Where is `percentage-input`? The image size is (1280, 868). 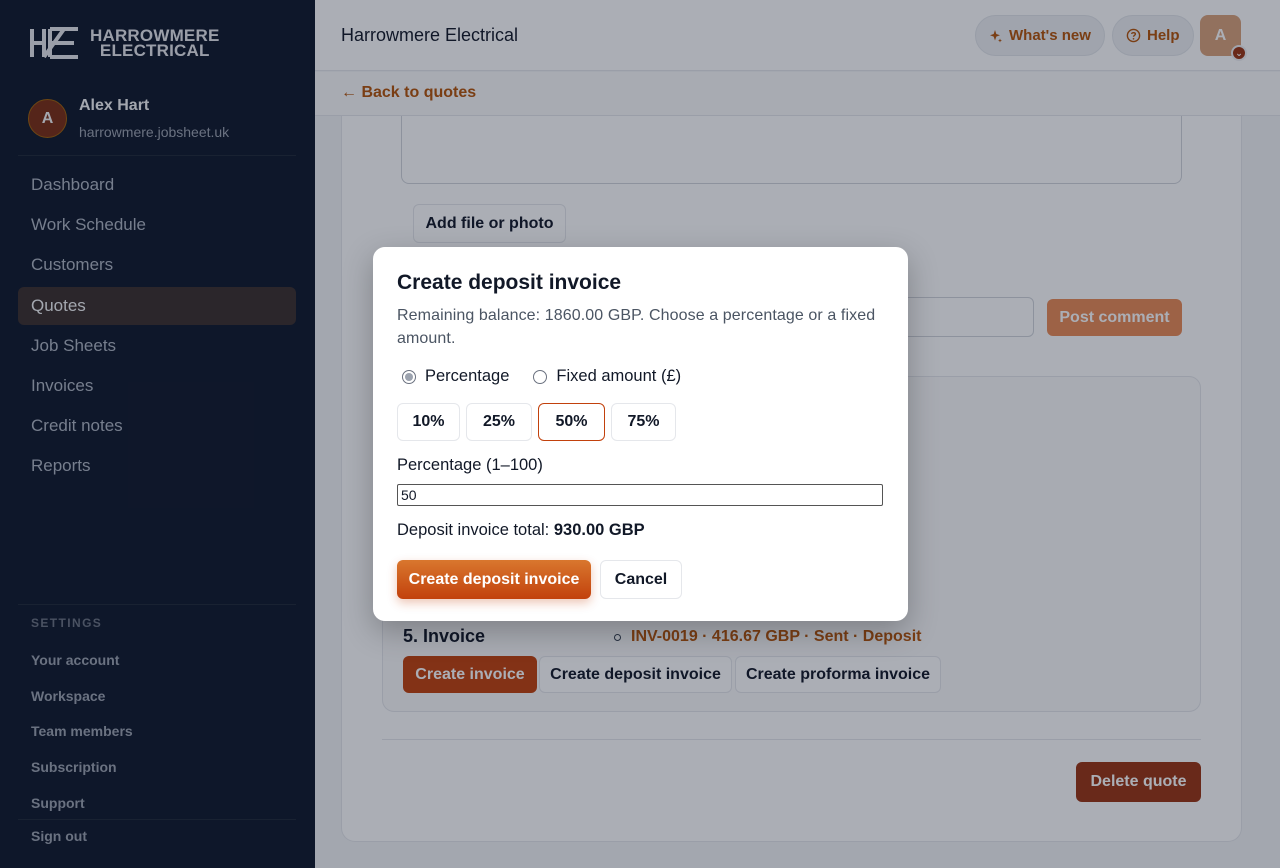 percentage-input is located at coordinates (640, 495).